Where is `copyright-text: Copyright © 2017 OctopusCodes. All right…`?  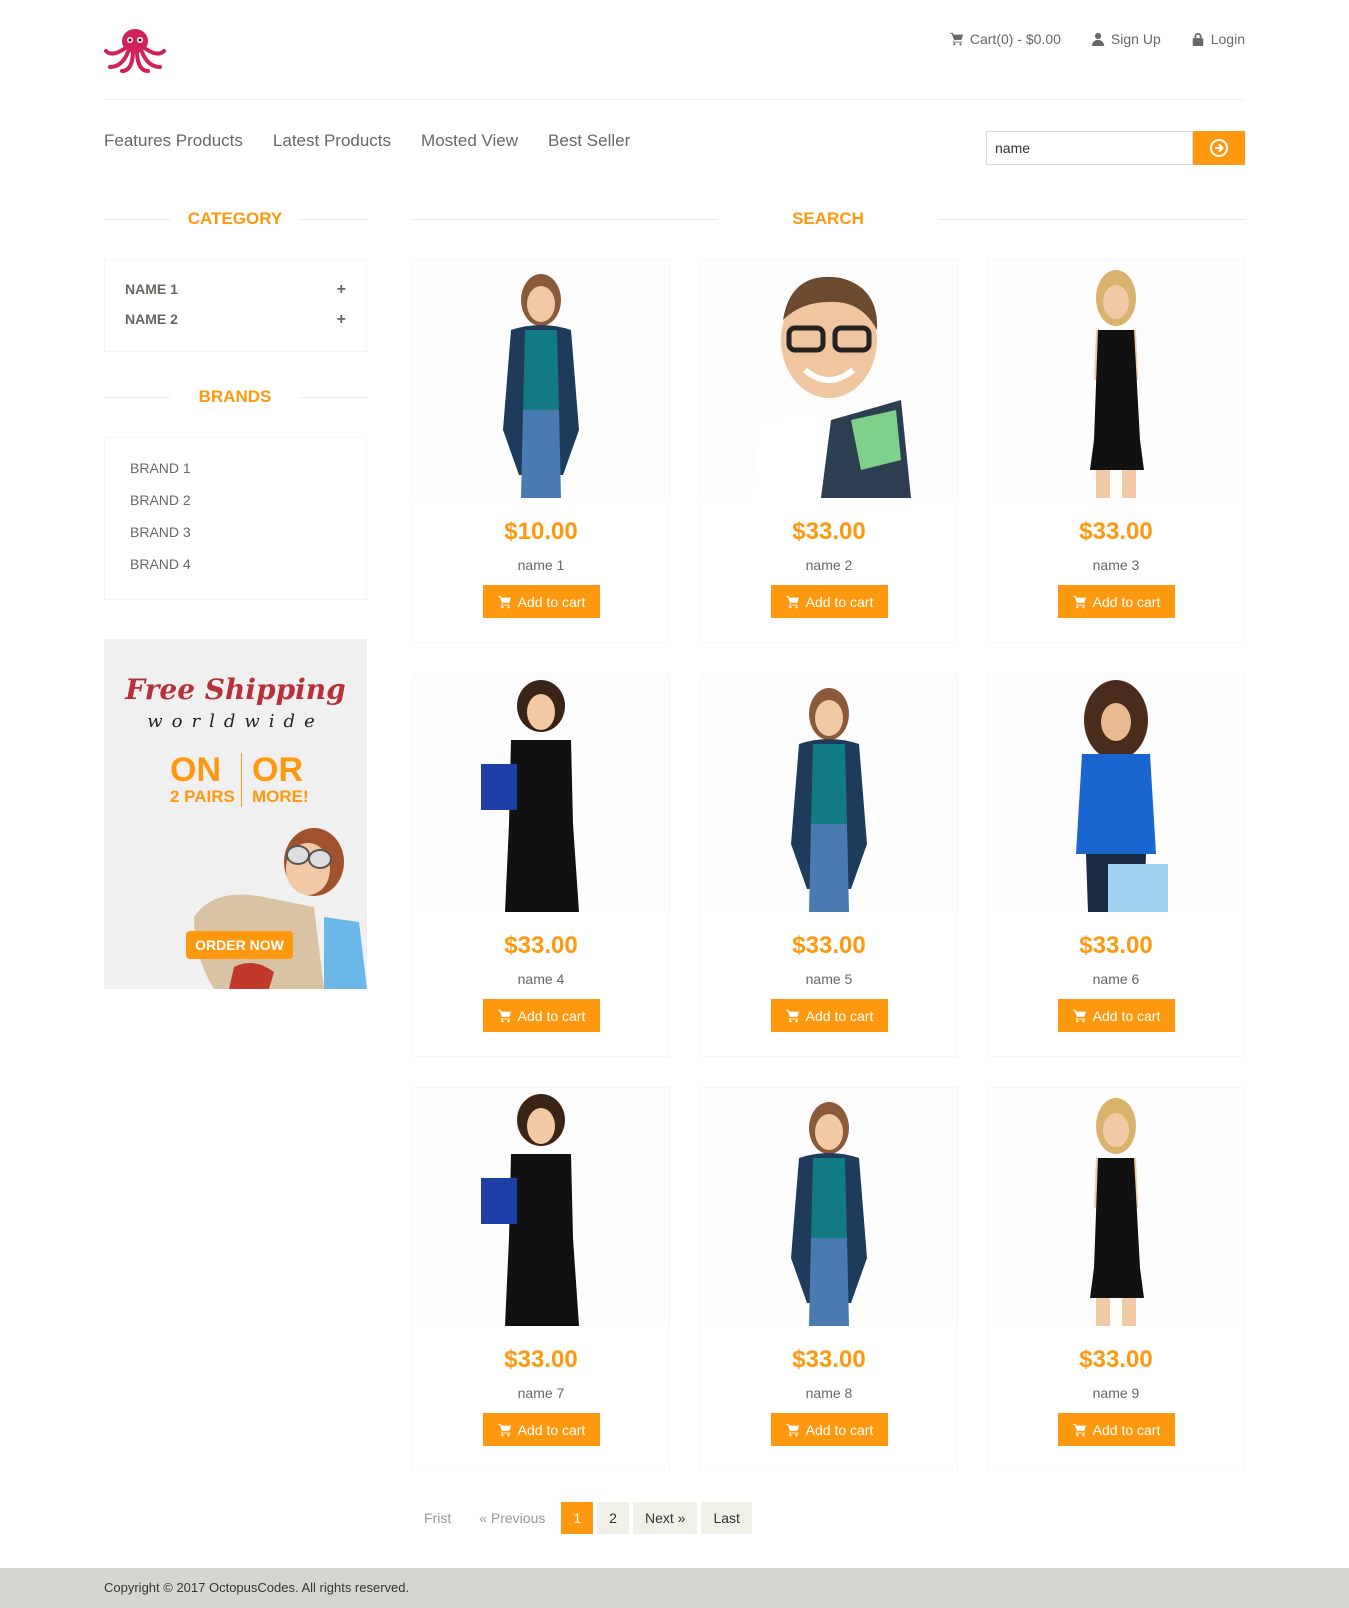 copyright-text: Copyright © 2017 OctopusCodes. All right… is located at coordinates (257, 1587).